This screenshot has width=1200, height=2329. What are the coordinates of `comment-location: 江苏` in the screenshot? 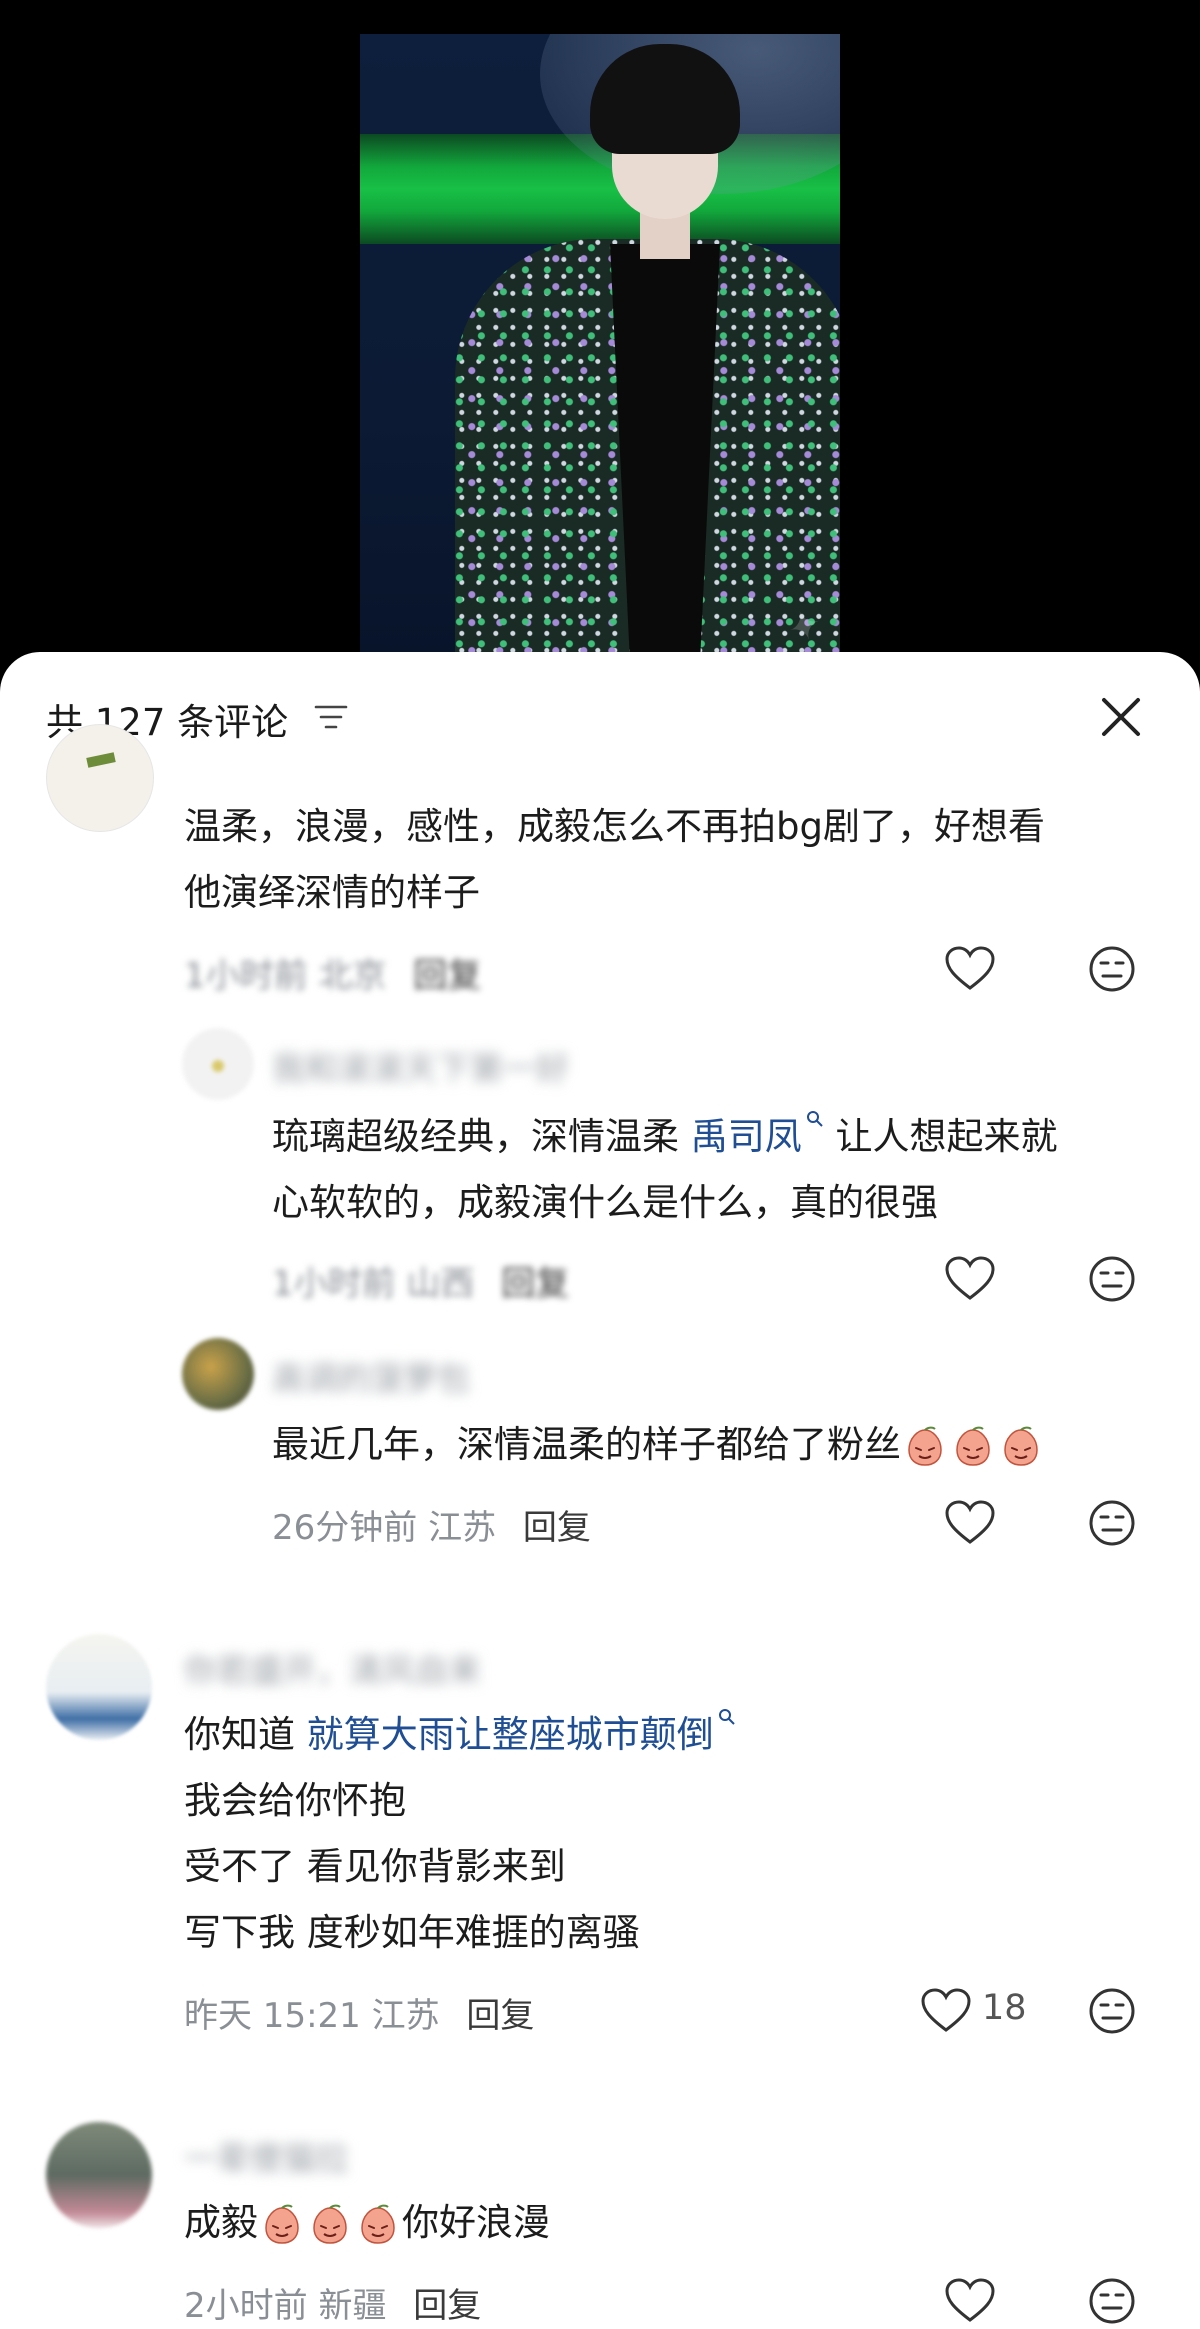 It's located at (405, 2016).